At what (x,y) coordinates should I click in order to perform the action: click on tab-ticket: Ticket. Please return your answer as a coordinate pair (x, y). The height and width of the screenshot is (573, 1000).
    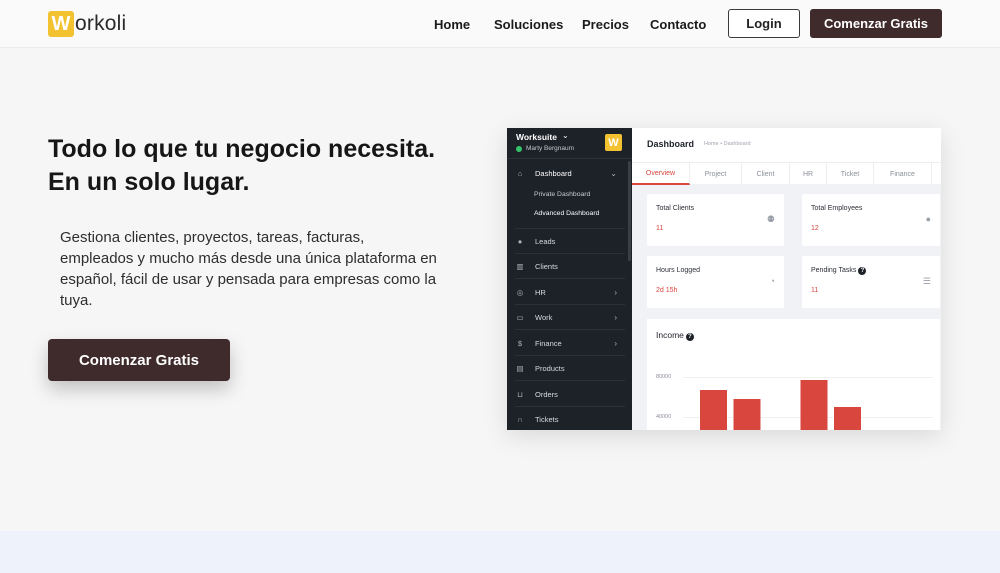
    Looking at the image, I should click on (850, 174).